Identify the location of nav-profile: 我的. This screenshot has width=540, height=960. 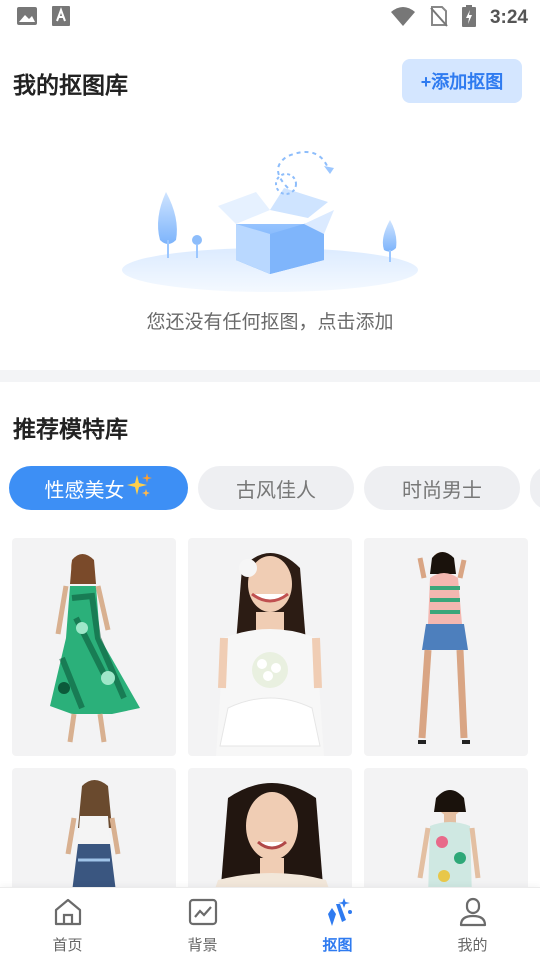
(472, 924).